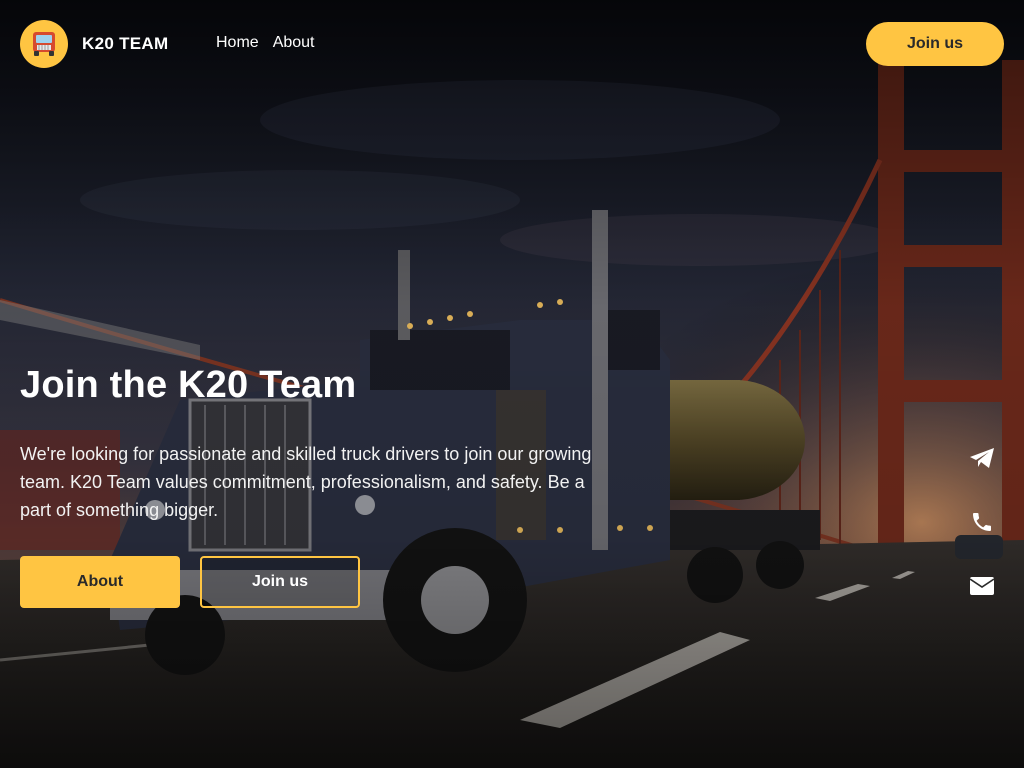  Describe the element at coordinates (188, 385) in the screenshot. I see `hero-title: Join the K20 Team` at that location.